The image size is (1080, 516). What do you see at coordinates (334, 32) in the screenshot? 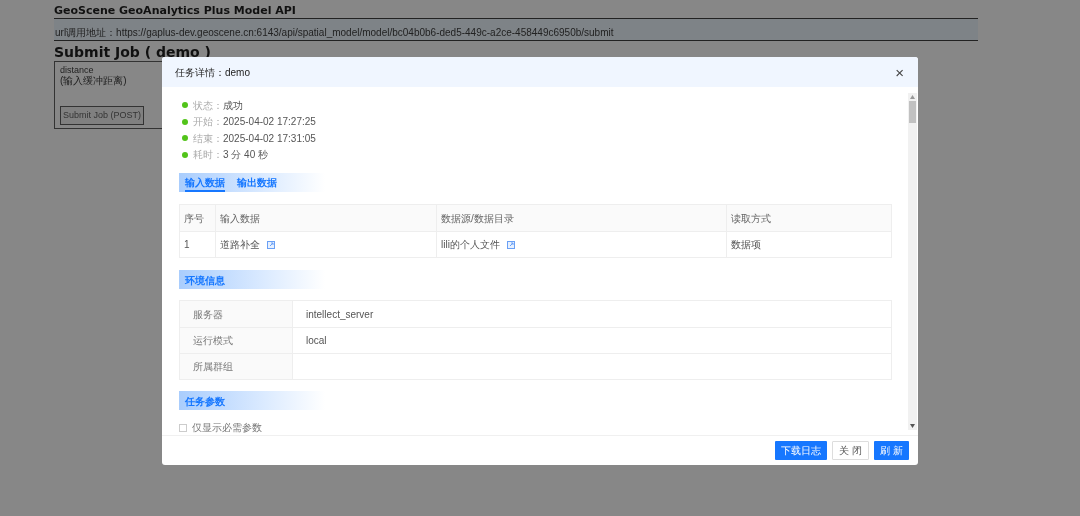
I see `url-text: url调用地址：https://gaplus-dev.geoscene.cn:6143/api/spatial_model/model/bc04b0b6-ded5-449c-a2ce-458449c6950b/submit` at bounding box center [334, 32].